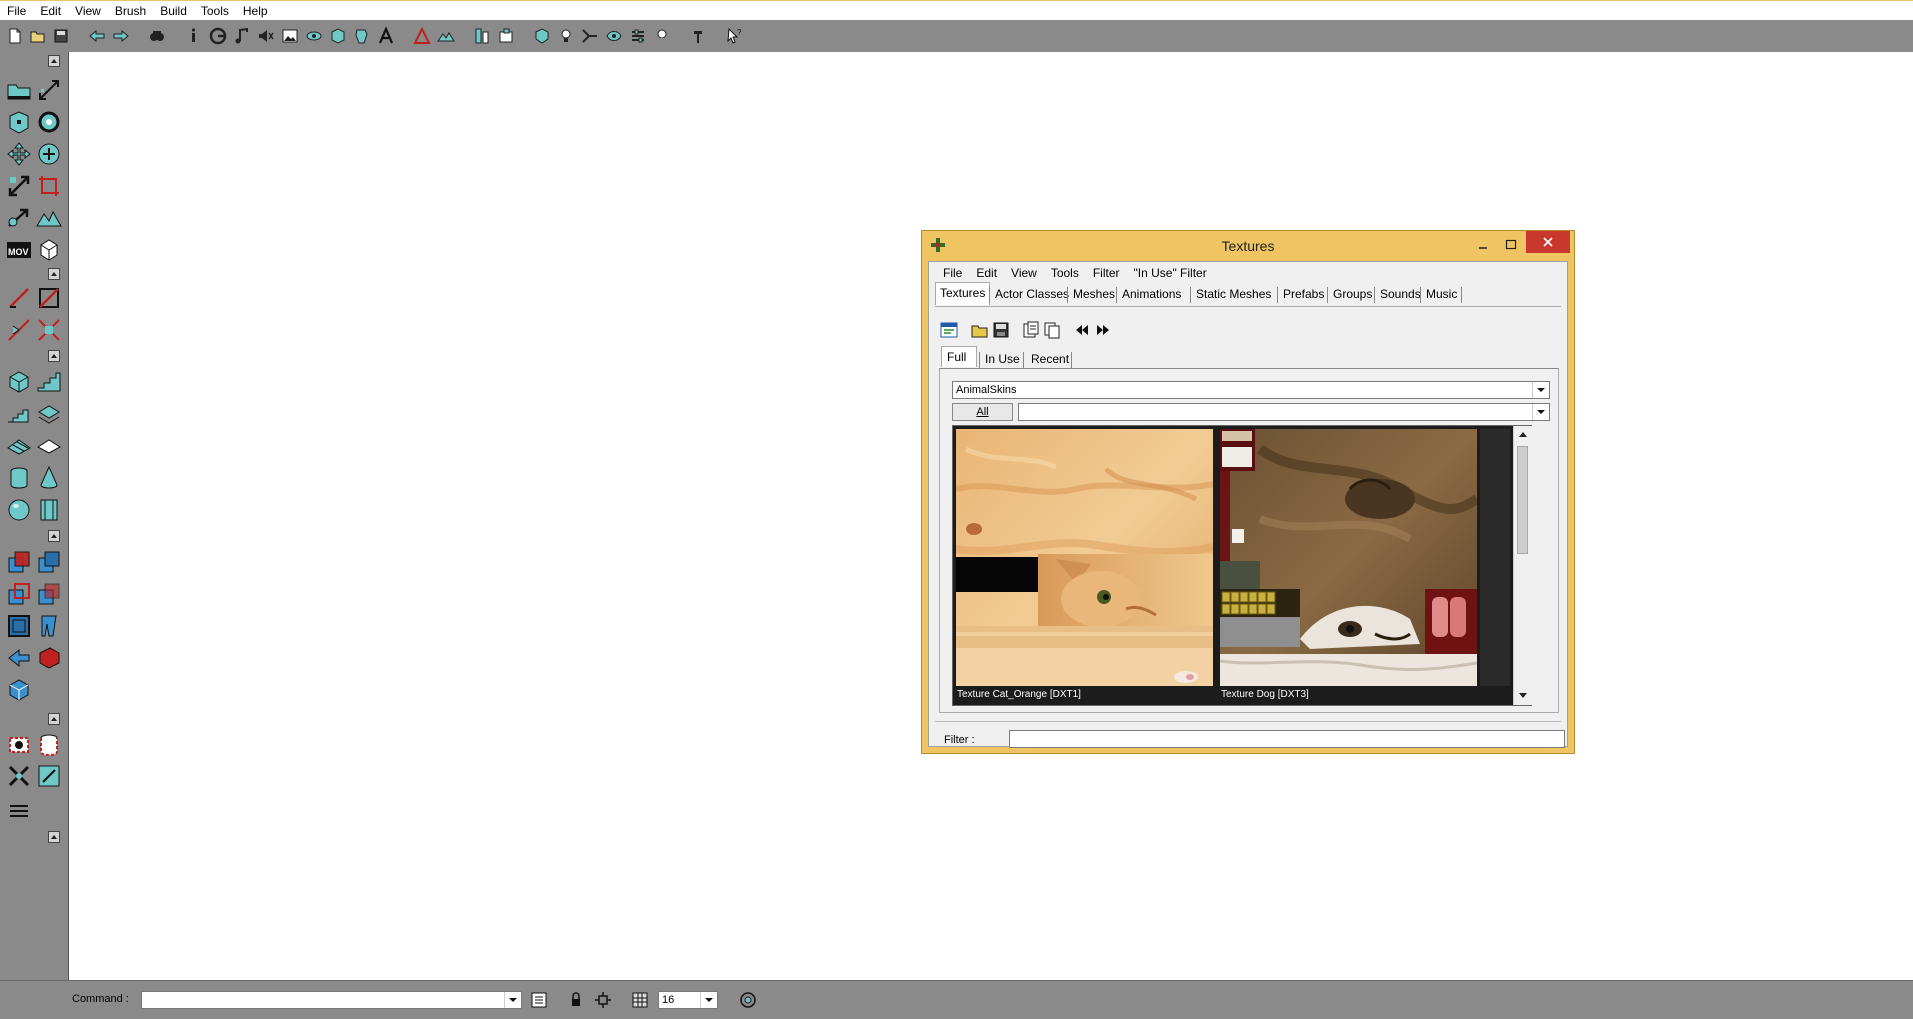  Describe the element at coordinates (1523, 435) in the screenshot. I see `scroll-up-icon` at that location.